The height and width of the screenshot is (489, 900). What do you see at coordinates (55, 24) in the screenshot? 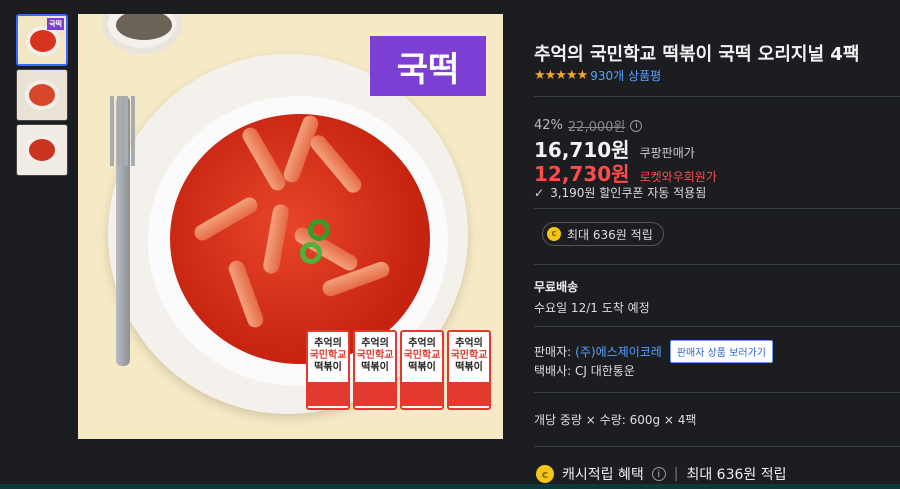
I see `thumbnail-brand-tag: 국떡` at bounding box center [55, 24].